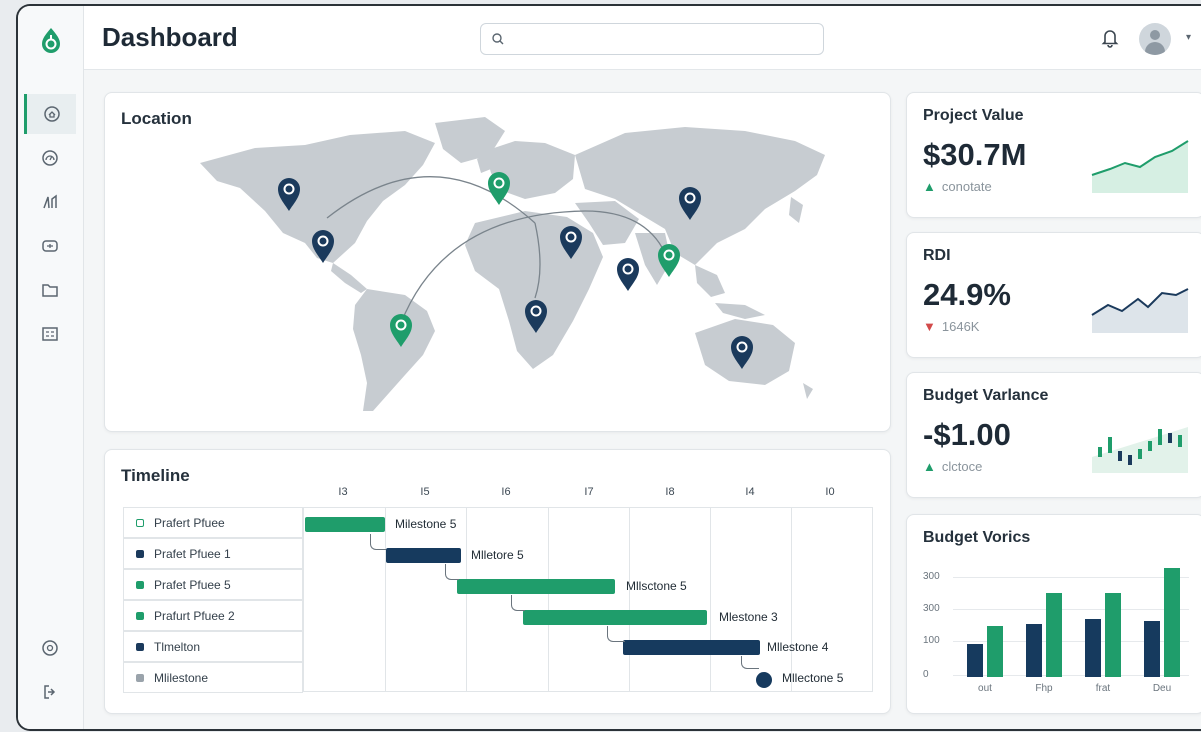 The width and height of the screenshot is (1201, 732). What do you see at coordinates (192, 553) in the screenshot?
I see `timeline-row-label: Prafet Pfuee 1` at bounding box center [192, 553].